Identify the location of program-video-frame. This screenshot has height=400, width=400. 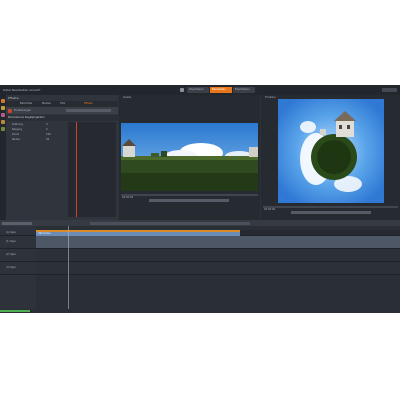
(331, 151).